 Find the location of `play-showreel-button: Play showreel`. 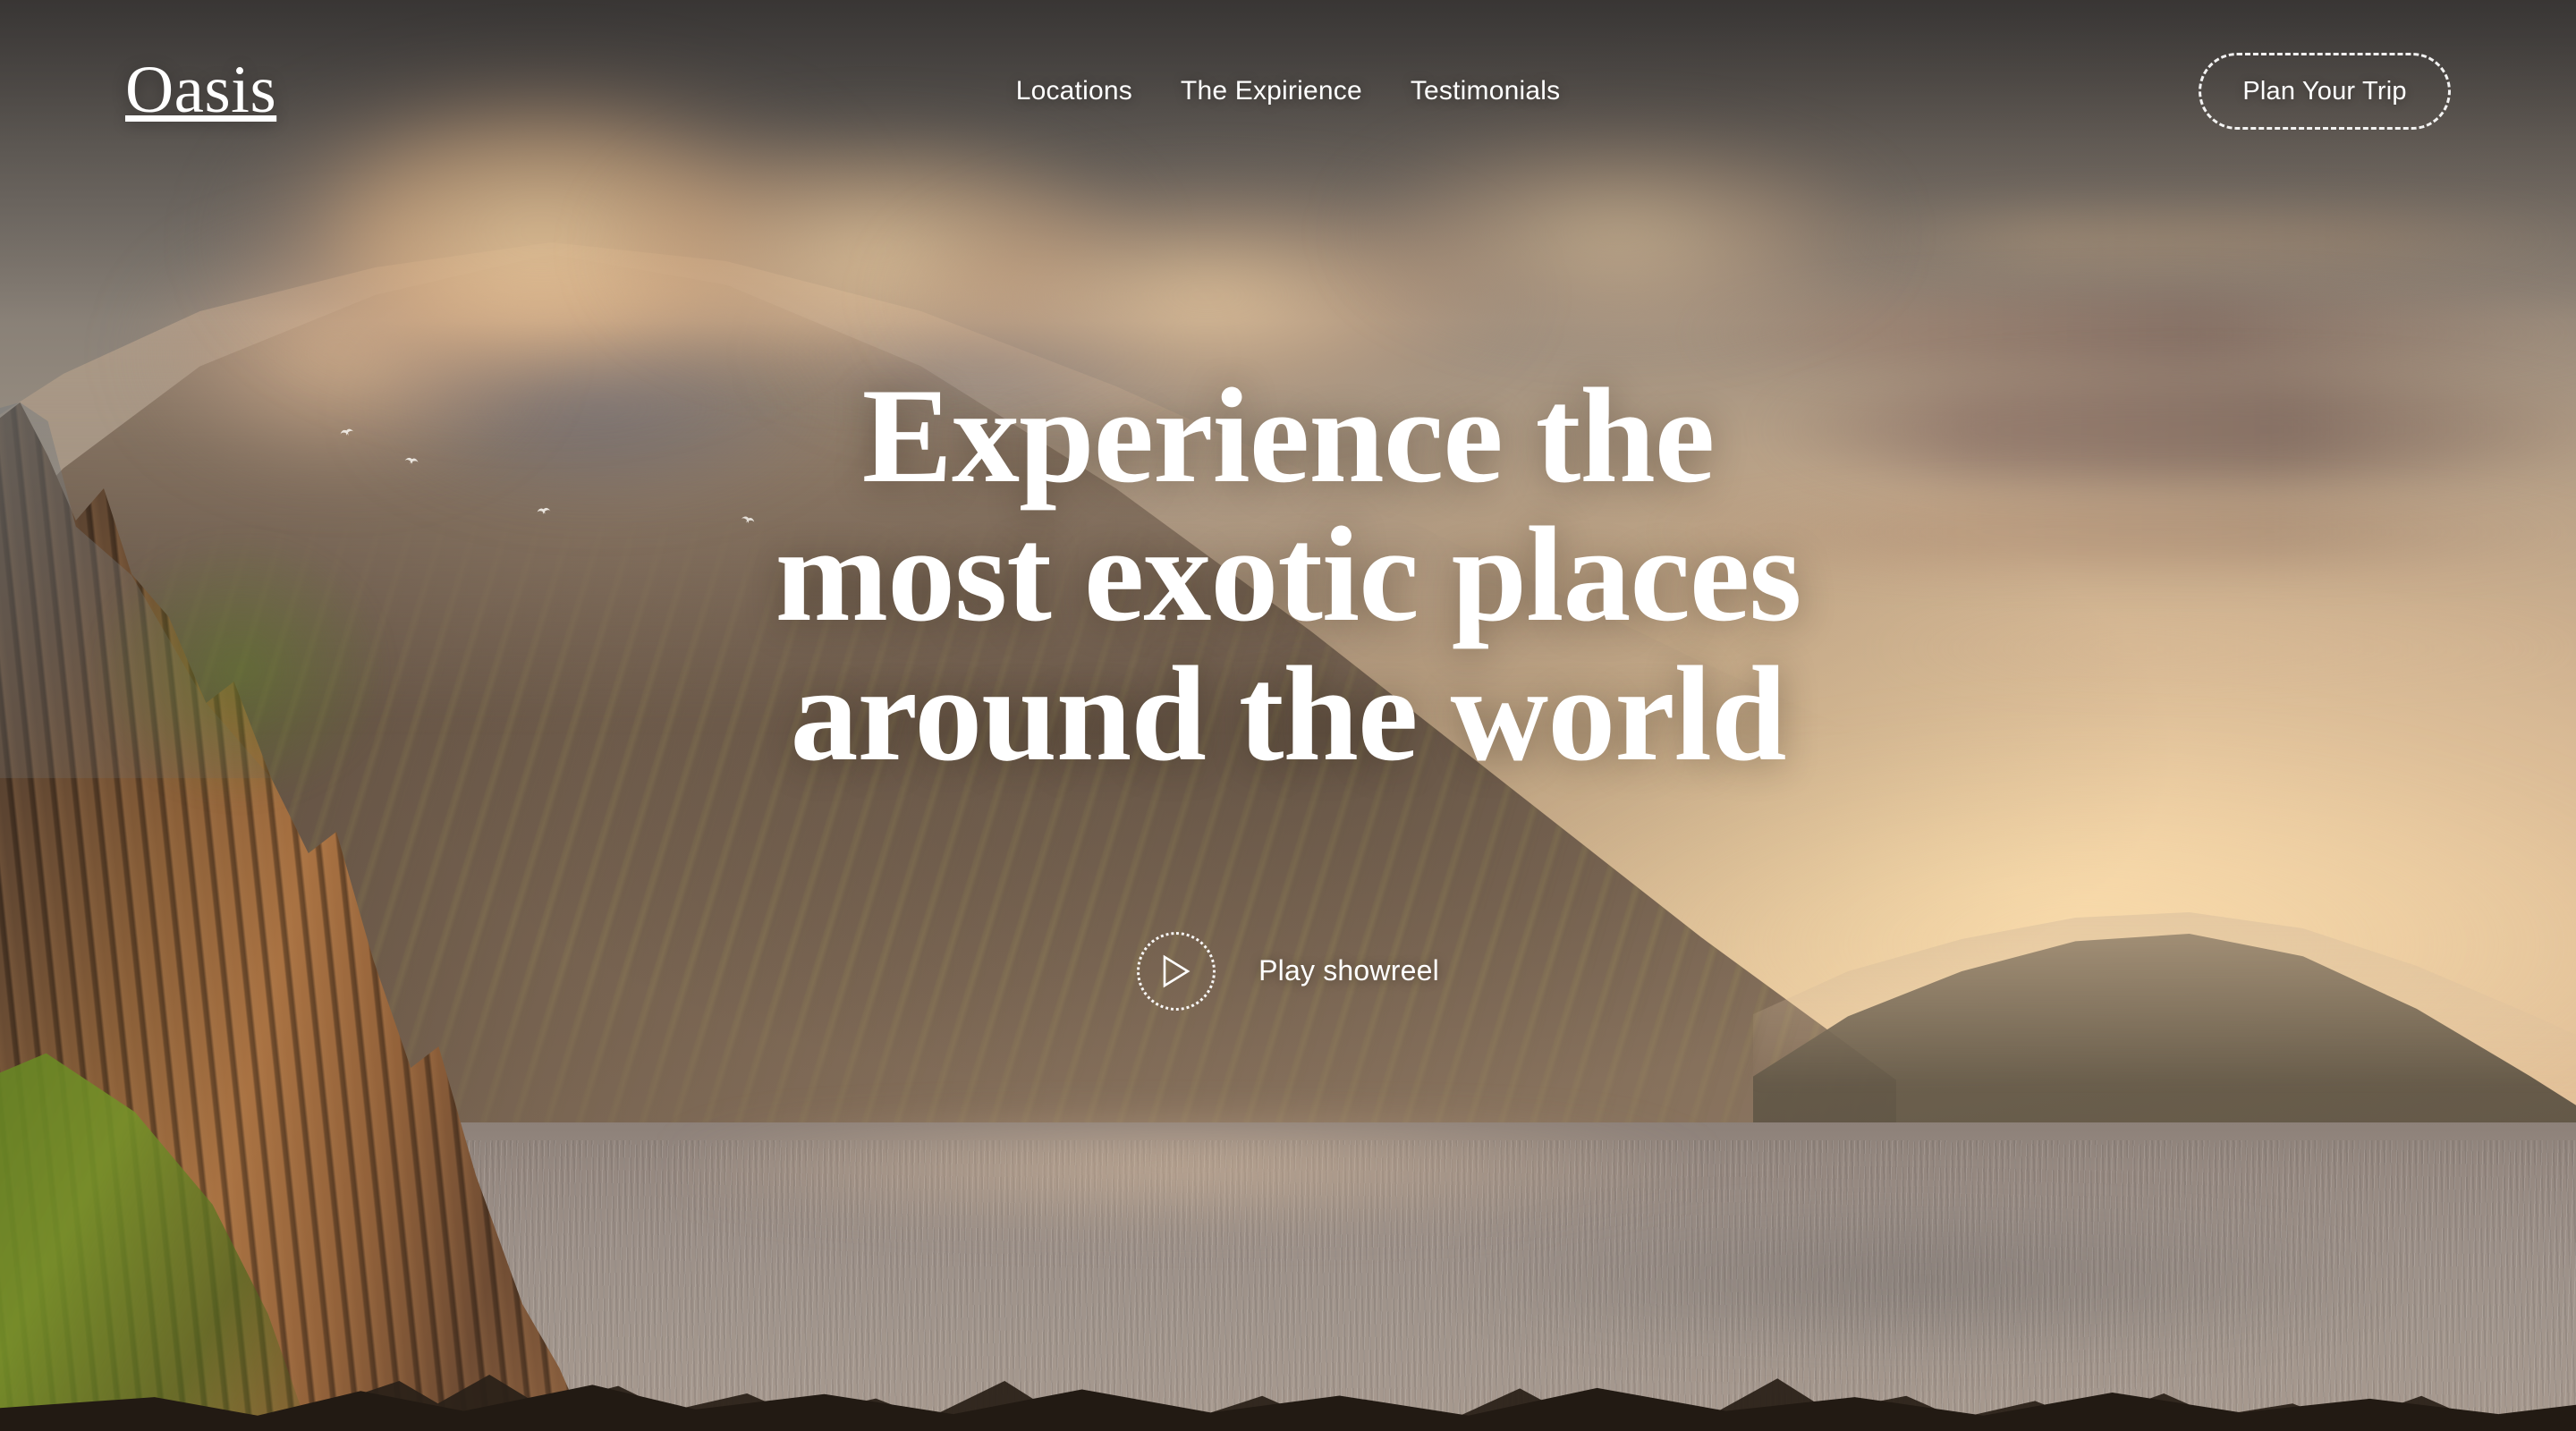

play-showreel-button: Play showreel is located at coordinates (1288, 971).